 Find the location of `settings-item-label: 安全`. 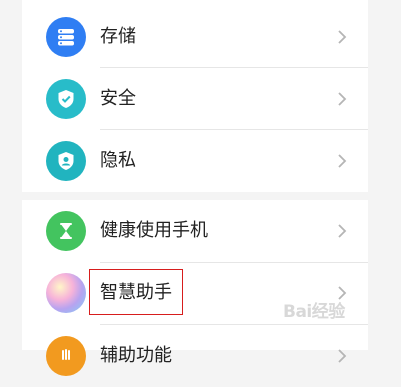

settings-item-label: 安全 is located at coordinates (118, 98).